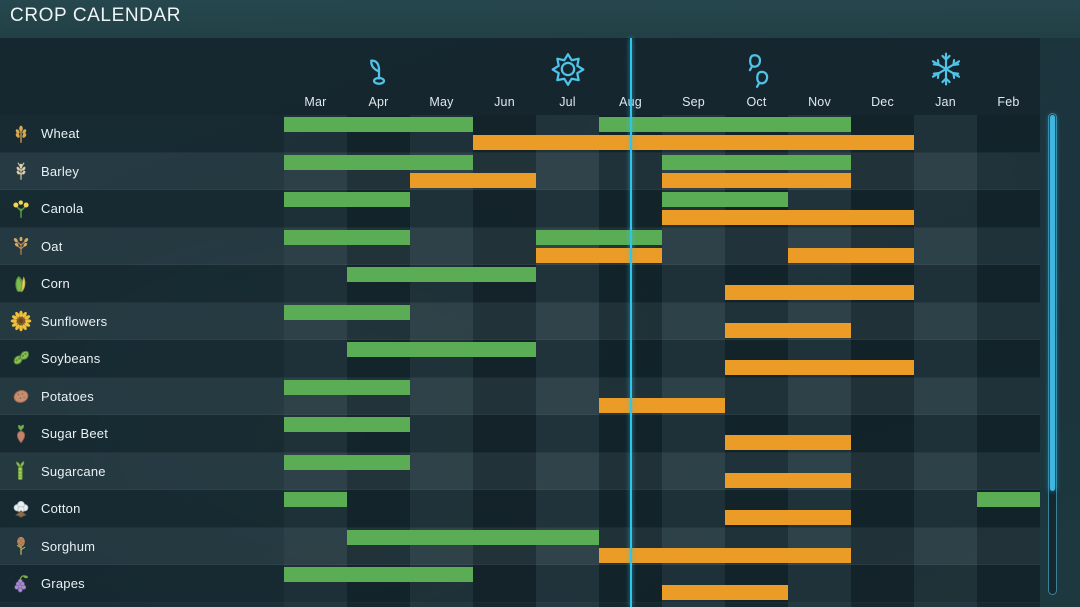  I want to click on grapes-icon, so click(21, 584).